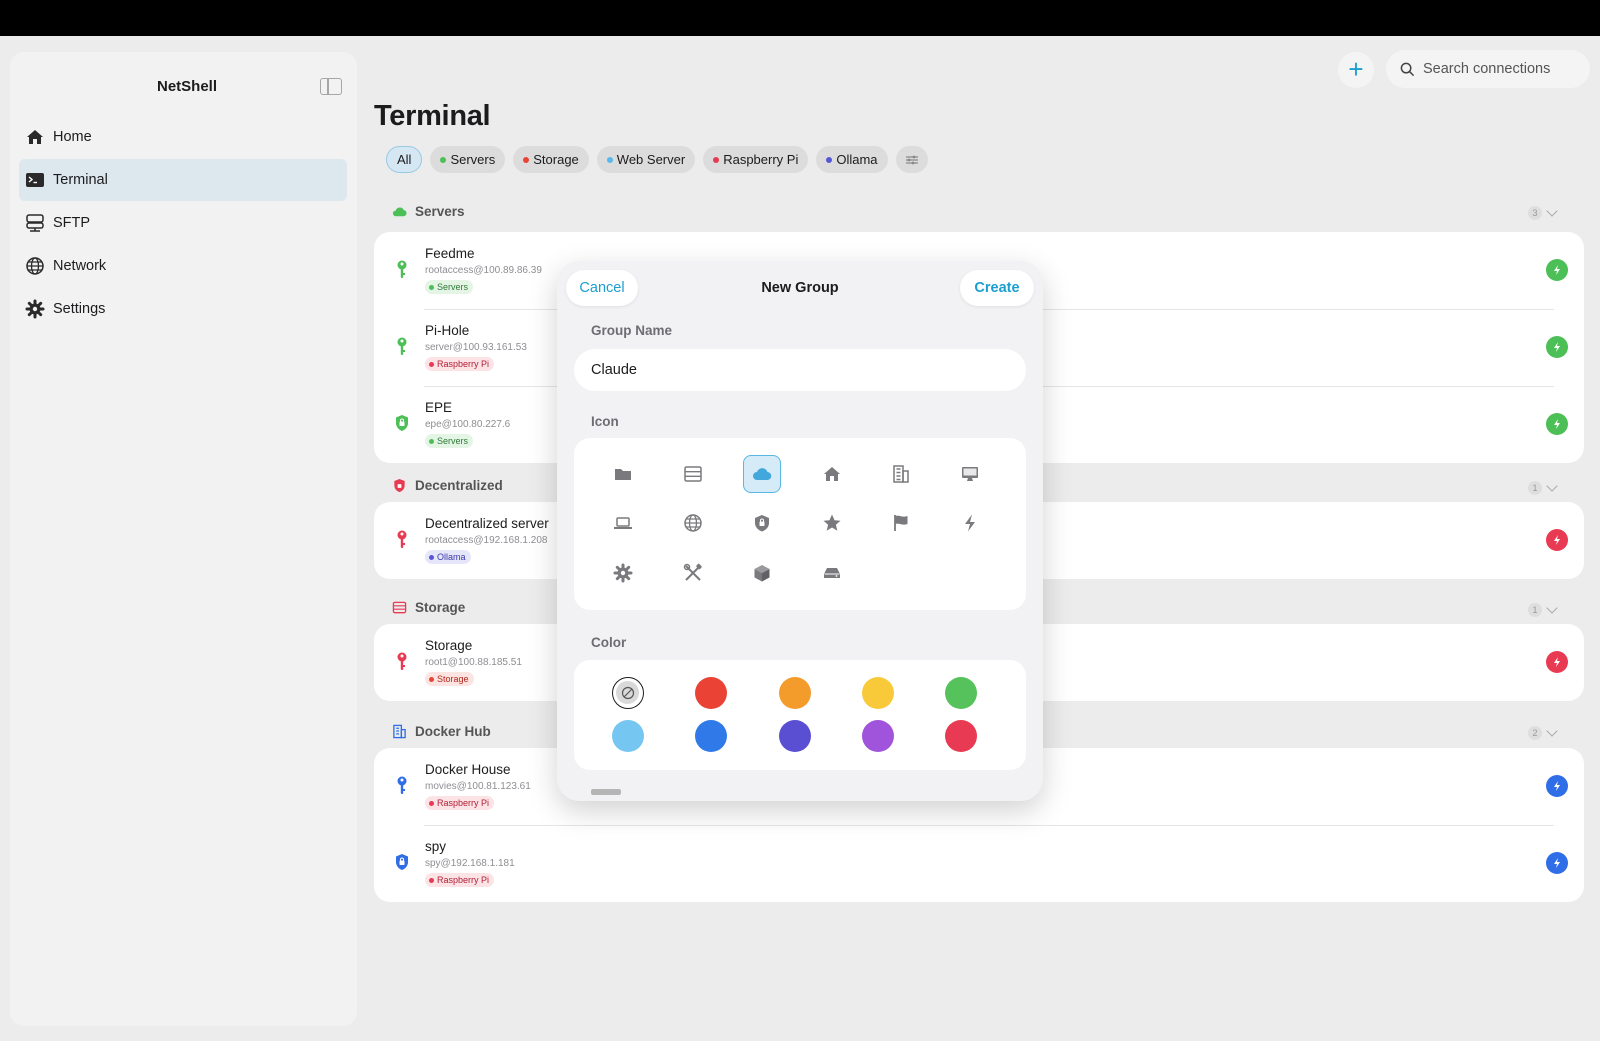  Describe the element at coordinates (556, 159) in the screenshot. I see `chip-label: Storage` at that location.